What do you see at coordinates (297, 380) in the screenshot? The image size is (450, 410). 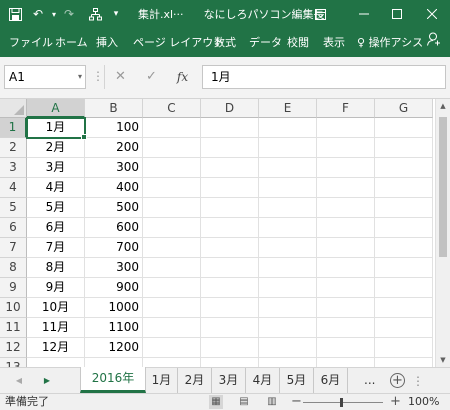 I see `sheet-tab-5: 5月` at bounding box center [297, 380].